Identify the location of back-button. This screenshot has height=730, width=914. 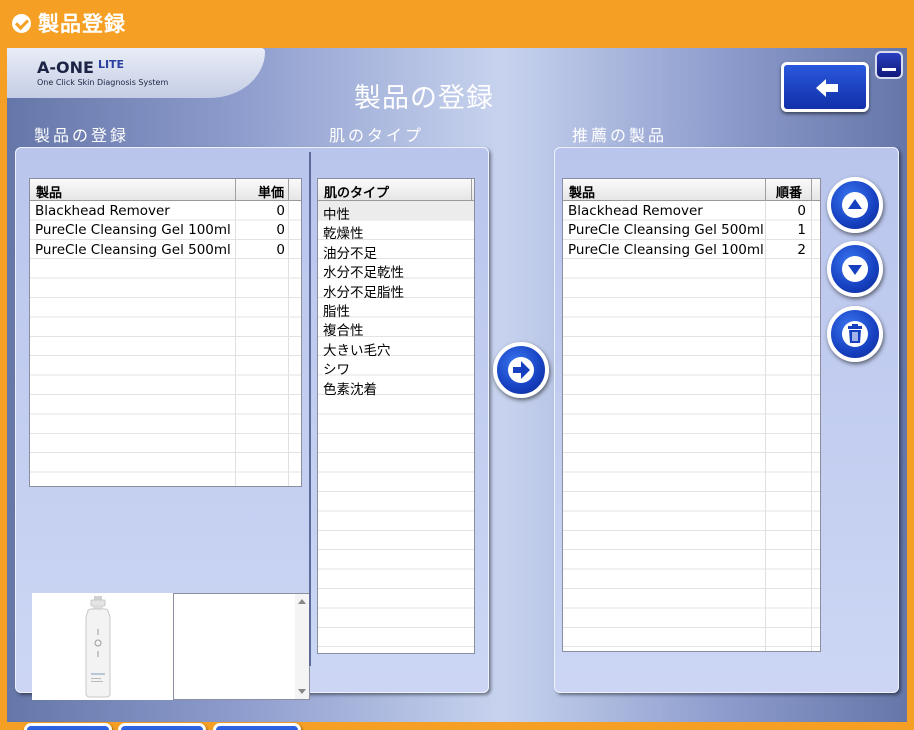
(825, 87).